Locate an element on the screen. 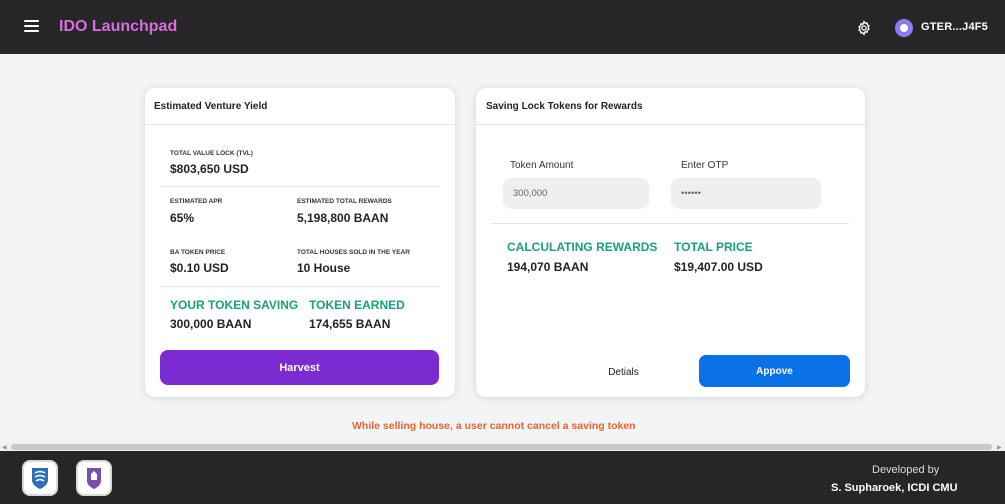 Image resolution: width=1005 pixels, height=504 pixels. scroll-right-icon: ▶ is located at coordinates (999, 447).